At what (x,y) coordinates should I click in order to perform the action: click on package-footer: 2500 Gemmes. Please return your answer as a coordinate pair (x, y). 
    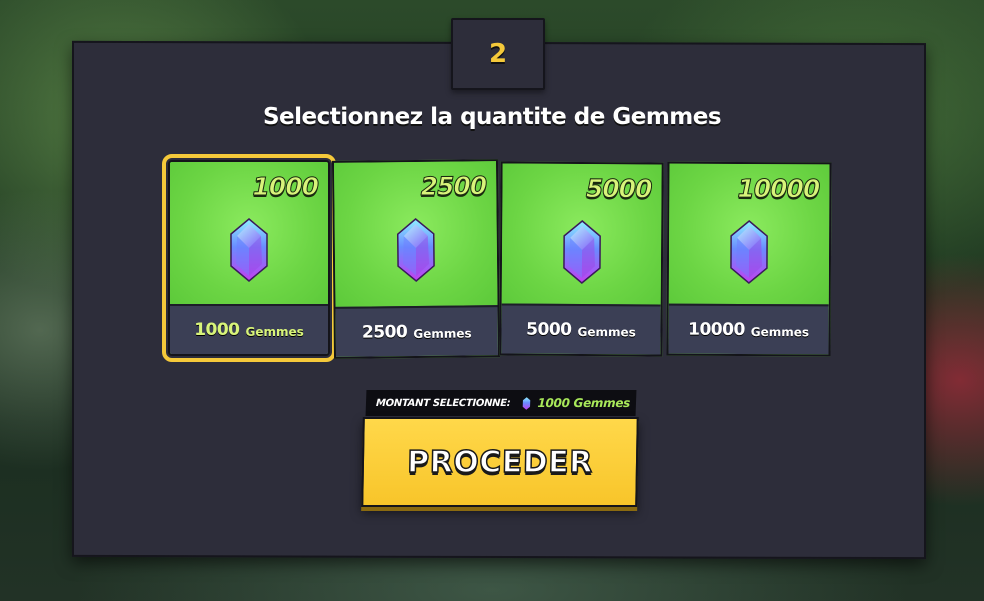
    Looking at the image, I should click on (417, 331).